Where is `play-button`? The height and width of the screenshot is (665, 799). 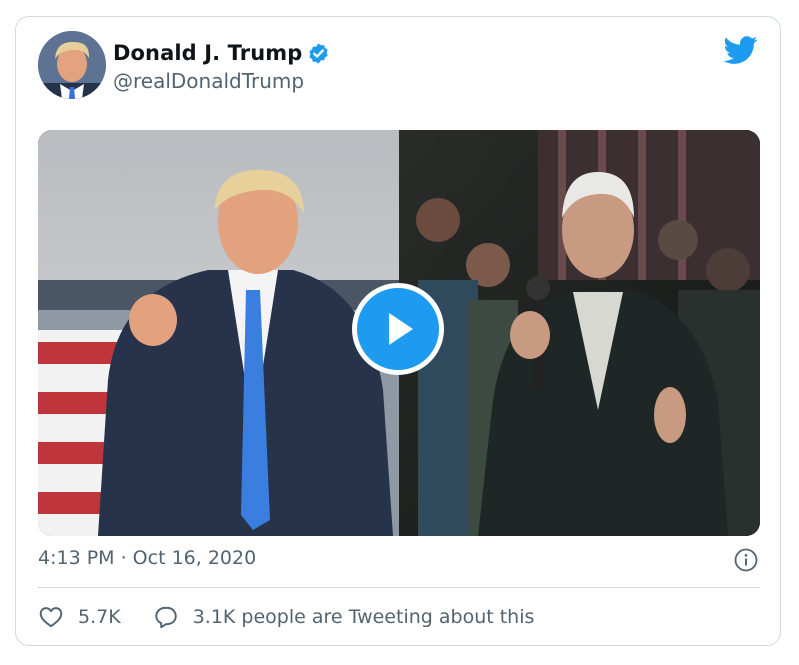
play-button is located at coordinates (398, 329).